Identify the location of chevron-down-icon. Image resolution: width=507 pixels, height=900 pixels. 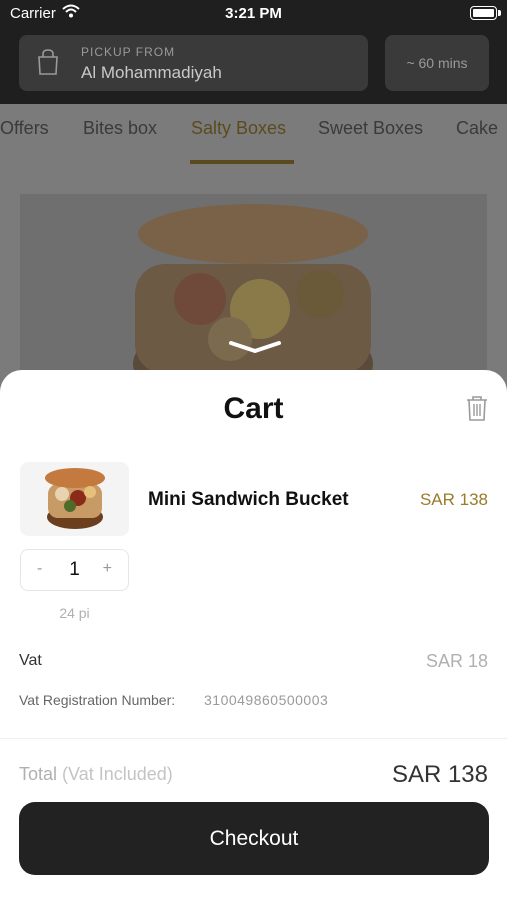
(255, 347).